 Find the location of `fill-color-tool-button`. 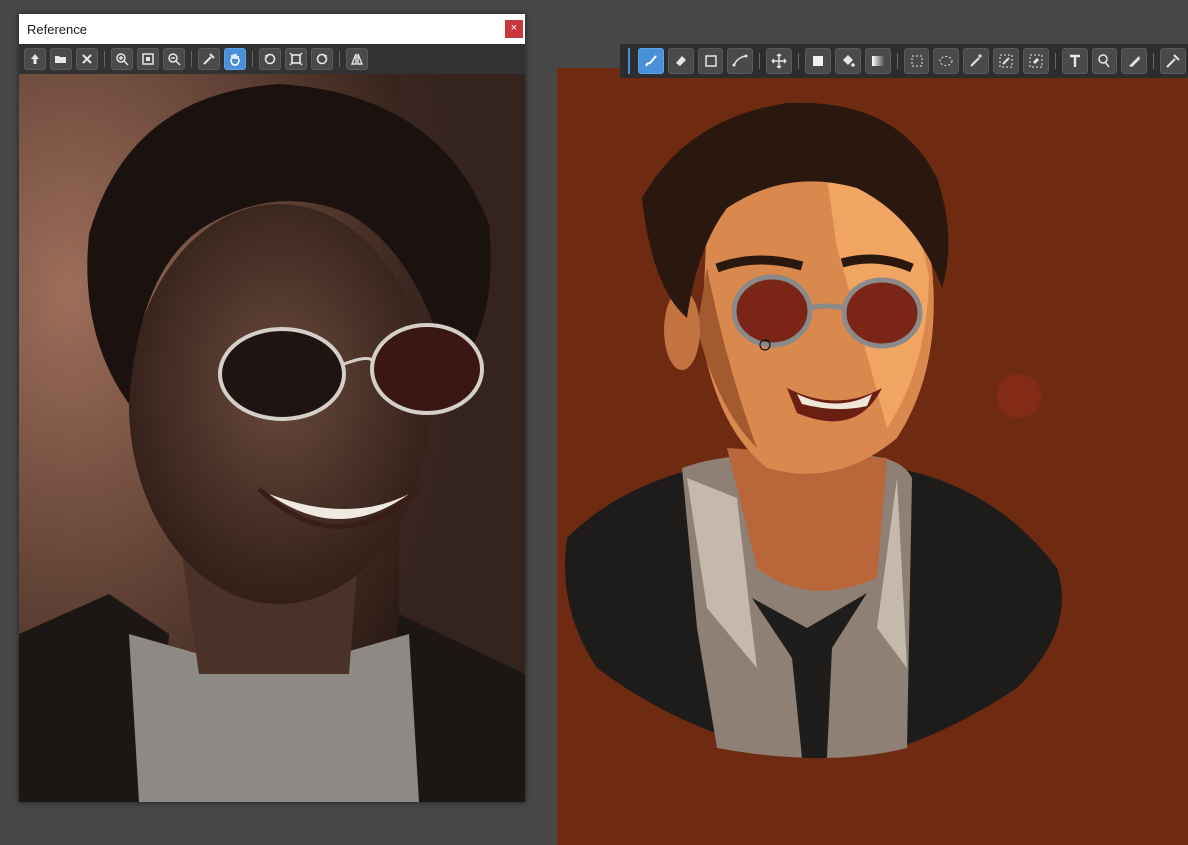

fill-color-tool-button is located at coordinates (818, 61).